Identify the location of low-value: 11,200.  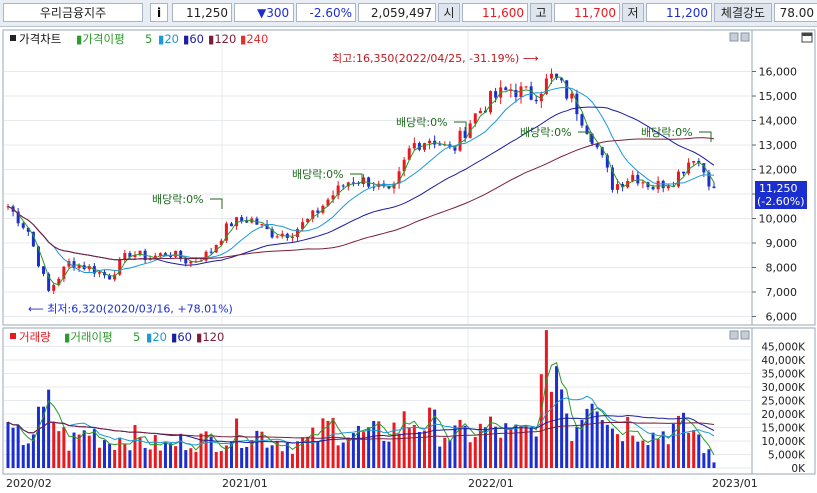
(679, 12).